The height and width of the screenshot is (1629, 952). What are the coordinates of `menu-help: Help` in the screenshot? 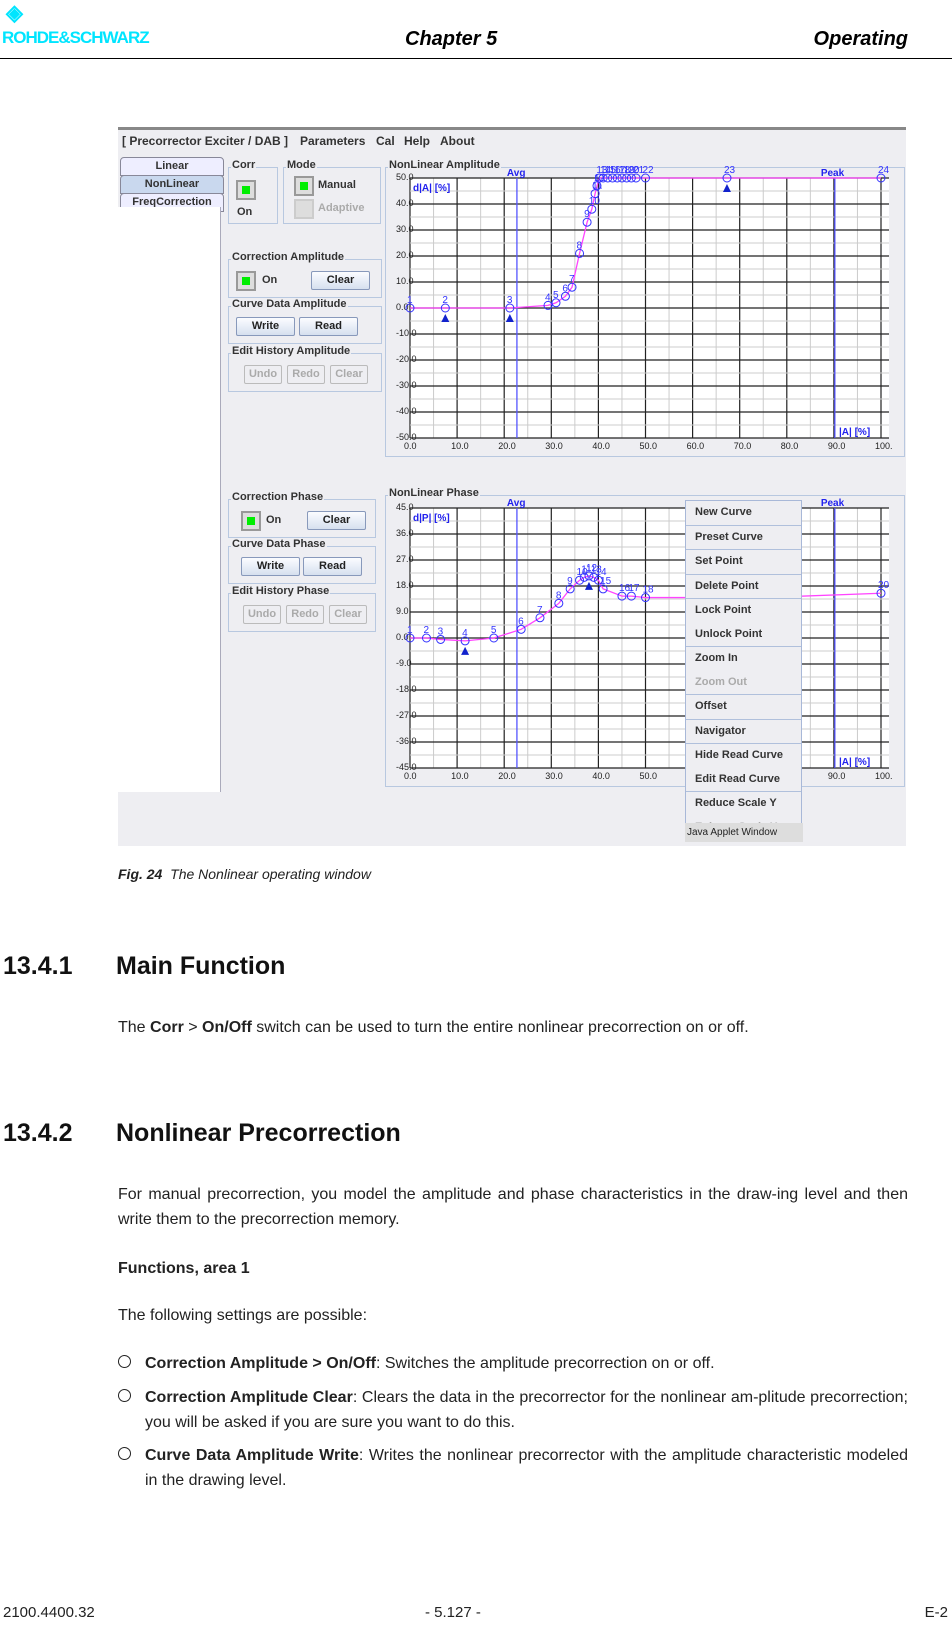 It's located at (417, 141).